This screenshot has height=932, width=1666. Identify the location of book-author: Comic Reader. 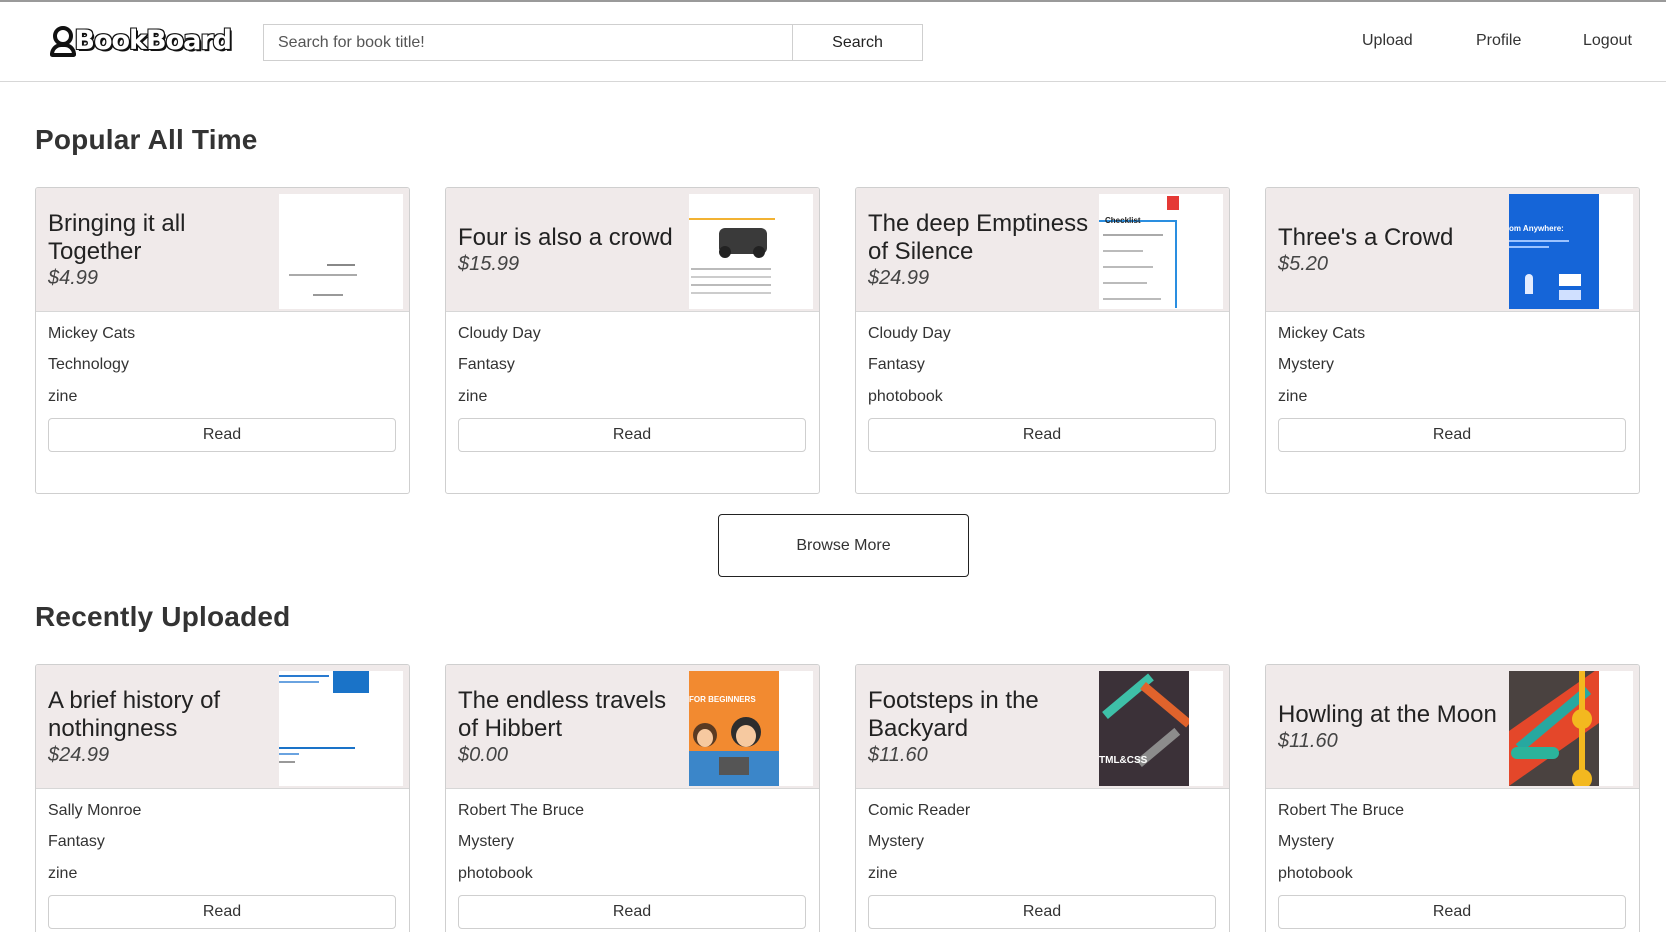
(919, 810).